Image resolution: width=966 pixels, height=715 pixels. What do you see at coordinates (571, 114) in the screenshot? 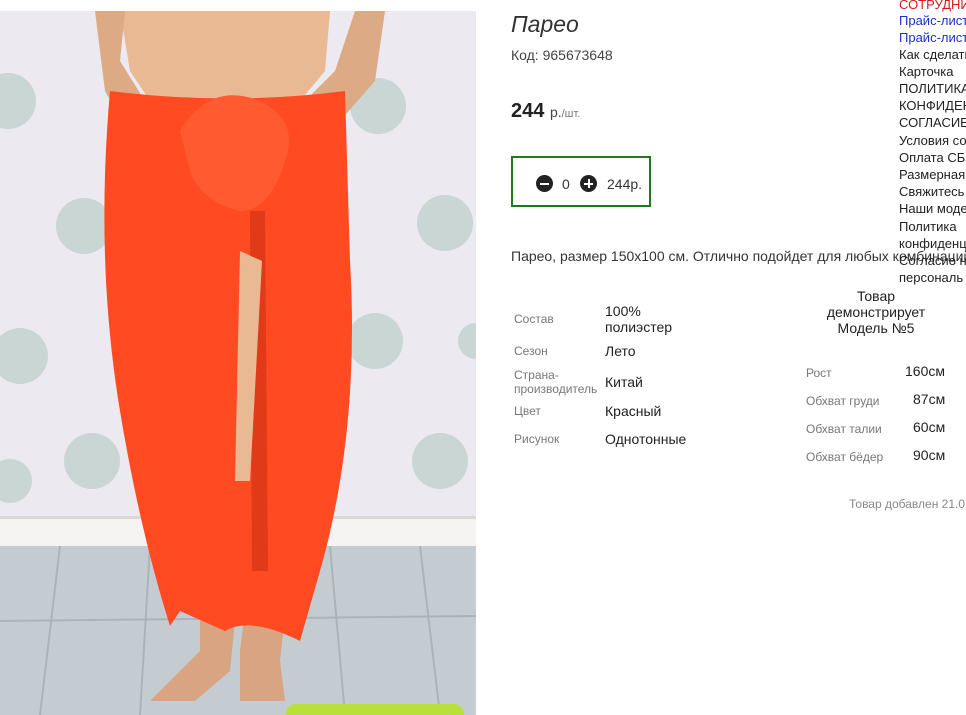
I see `price-per-unit: /шт.` at bounding box center [571, 114].